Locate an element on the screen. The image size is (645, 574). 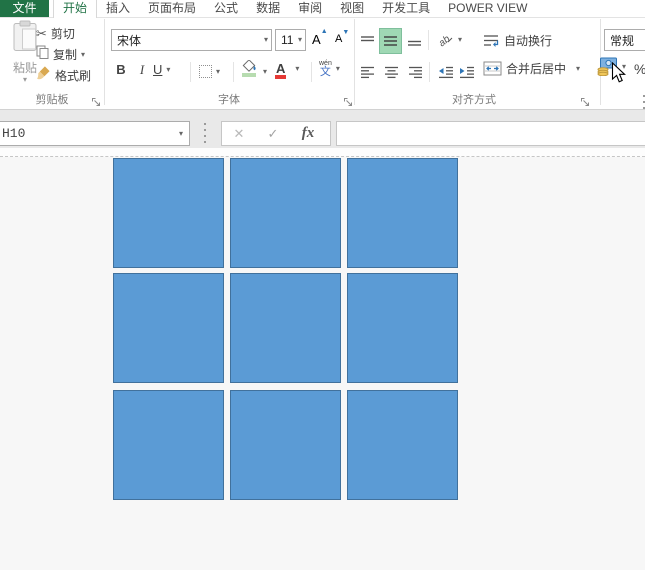
phonetic-chevron: ▾ is located at coordinates (338, 69).